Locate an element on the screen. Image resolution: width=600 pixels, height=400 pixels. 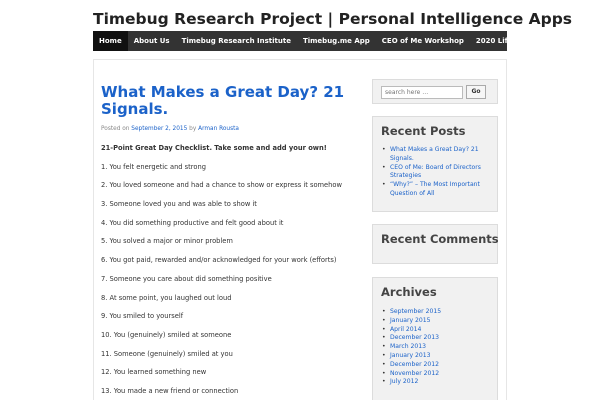
recent-post-link: CEO of Me: Board of Directors Strategies is located at coordinates (435, 172).